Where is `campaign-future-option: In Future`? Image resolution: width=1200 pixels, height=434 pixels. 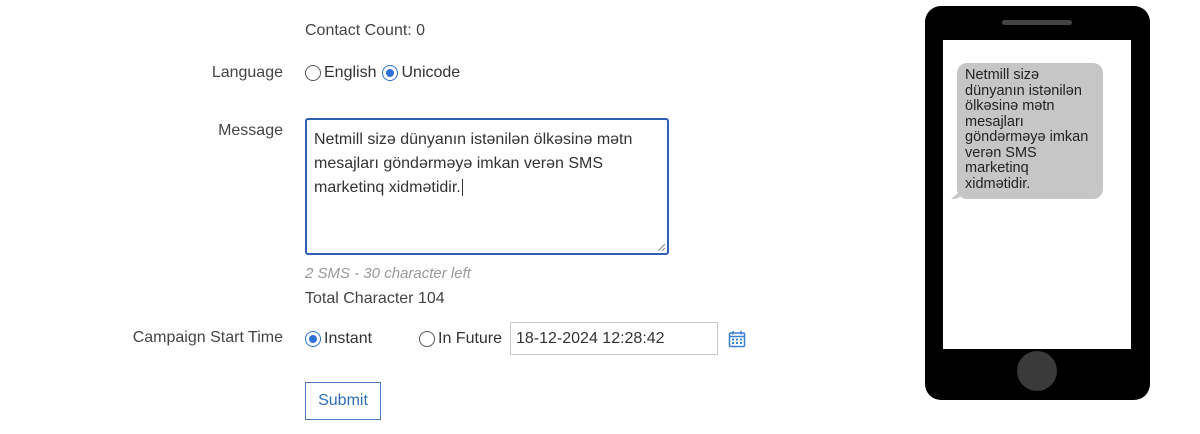 campaign-future-option: In Future is located at coordinates (460, 339).